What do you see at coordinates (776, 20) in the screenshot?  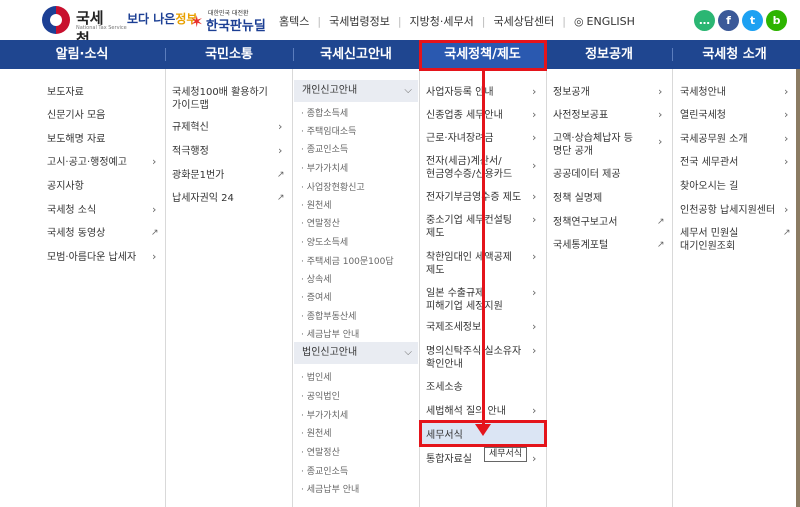 I see `blog-icon: b` at bounding box center [776, 20].